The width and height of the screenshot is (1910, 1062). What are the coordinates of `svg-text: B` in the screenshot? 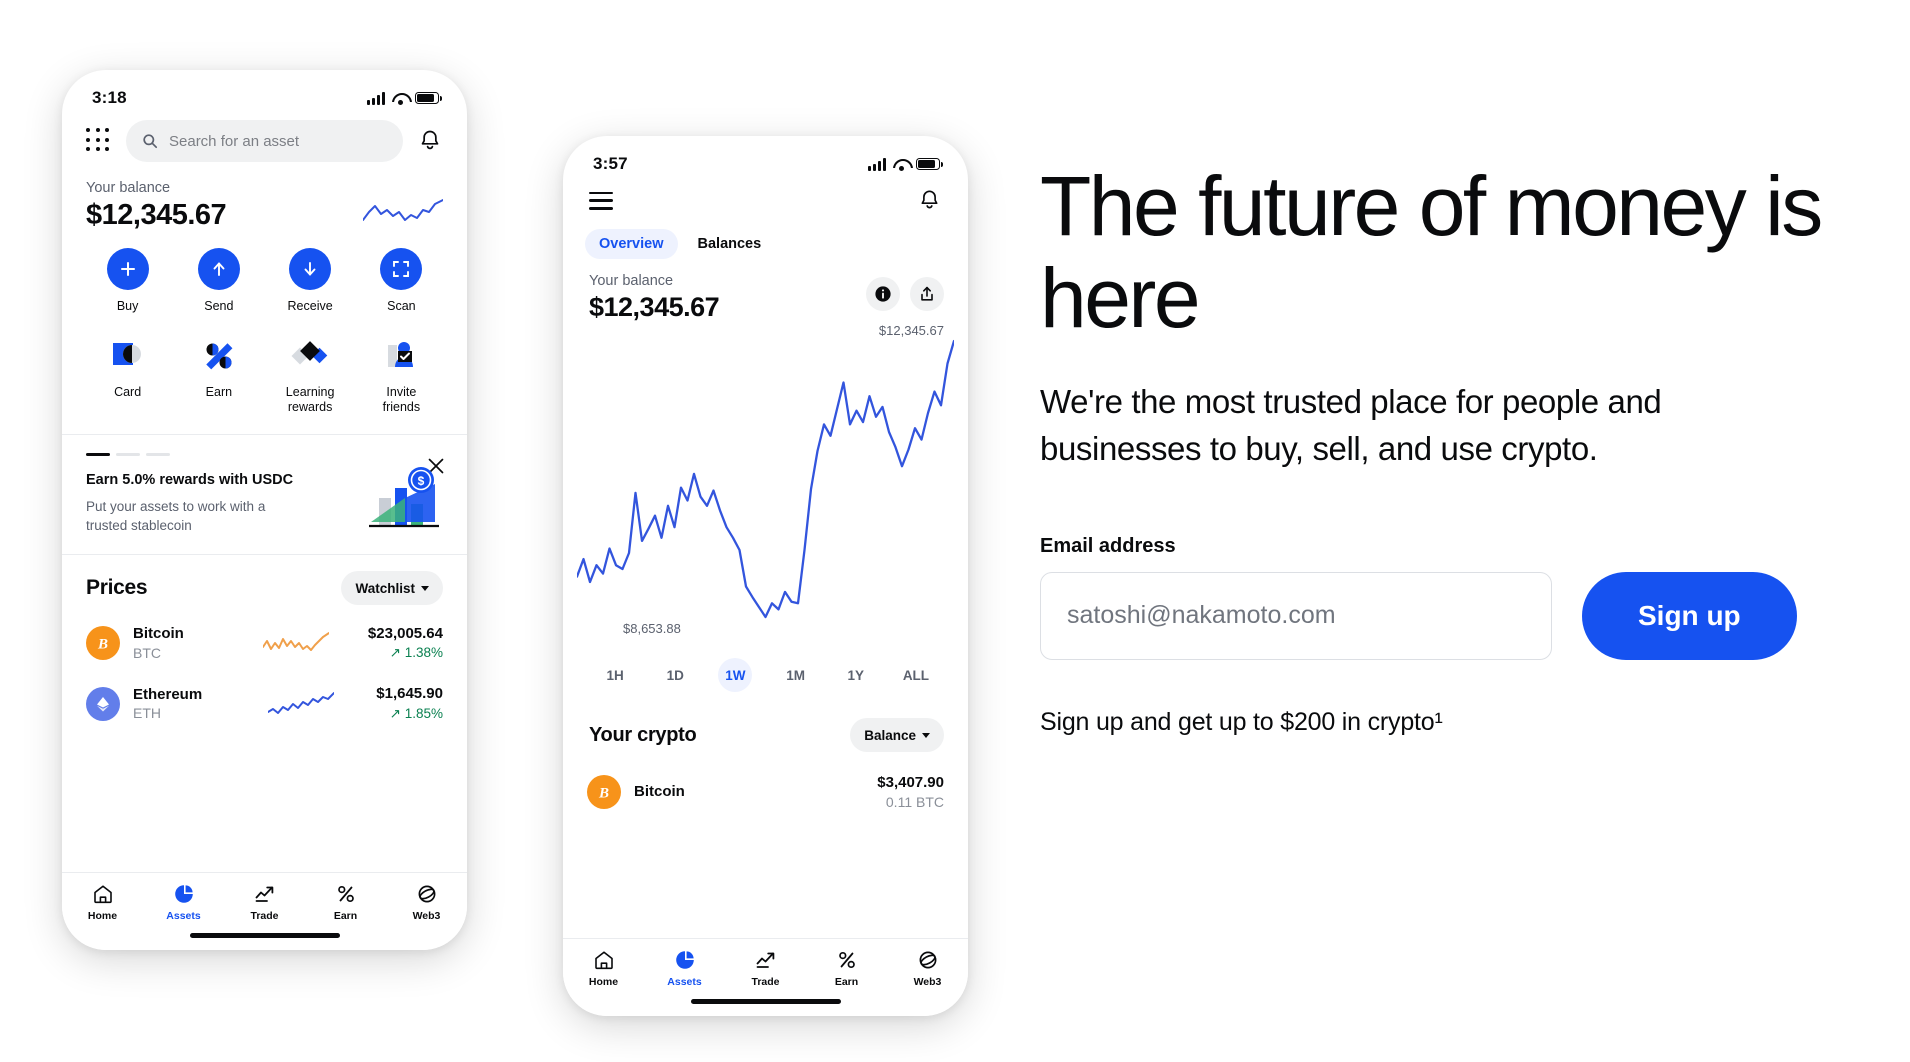 It's located at (102, 645).